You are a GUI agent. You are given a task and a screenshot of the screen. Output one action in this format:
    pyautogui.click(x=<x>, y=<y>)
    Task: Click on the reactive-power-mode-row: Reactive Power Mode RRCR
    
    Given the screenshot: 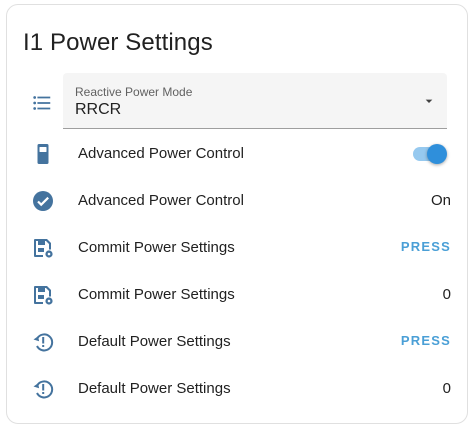 What is the action you would take?
    pyautogui.click(x=237, y=102)
    